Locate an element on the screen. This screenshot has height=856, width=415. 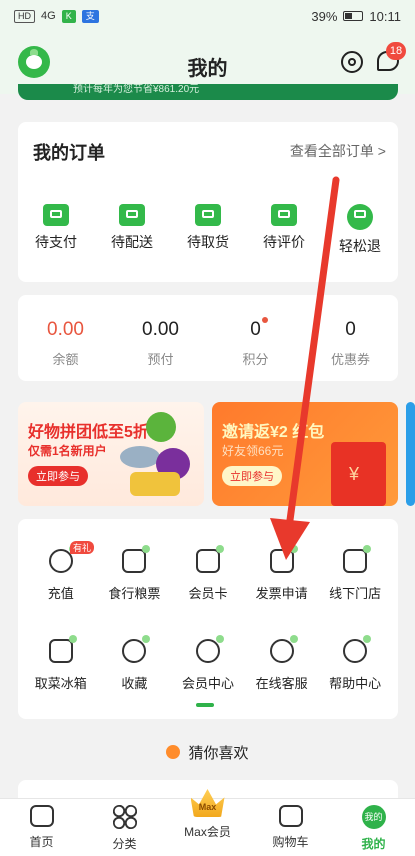
coupons-item: 0 优惠券 is located at coordinates (350, 343).